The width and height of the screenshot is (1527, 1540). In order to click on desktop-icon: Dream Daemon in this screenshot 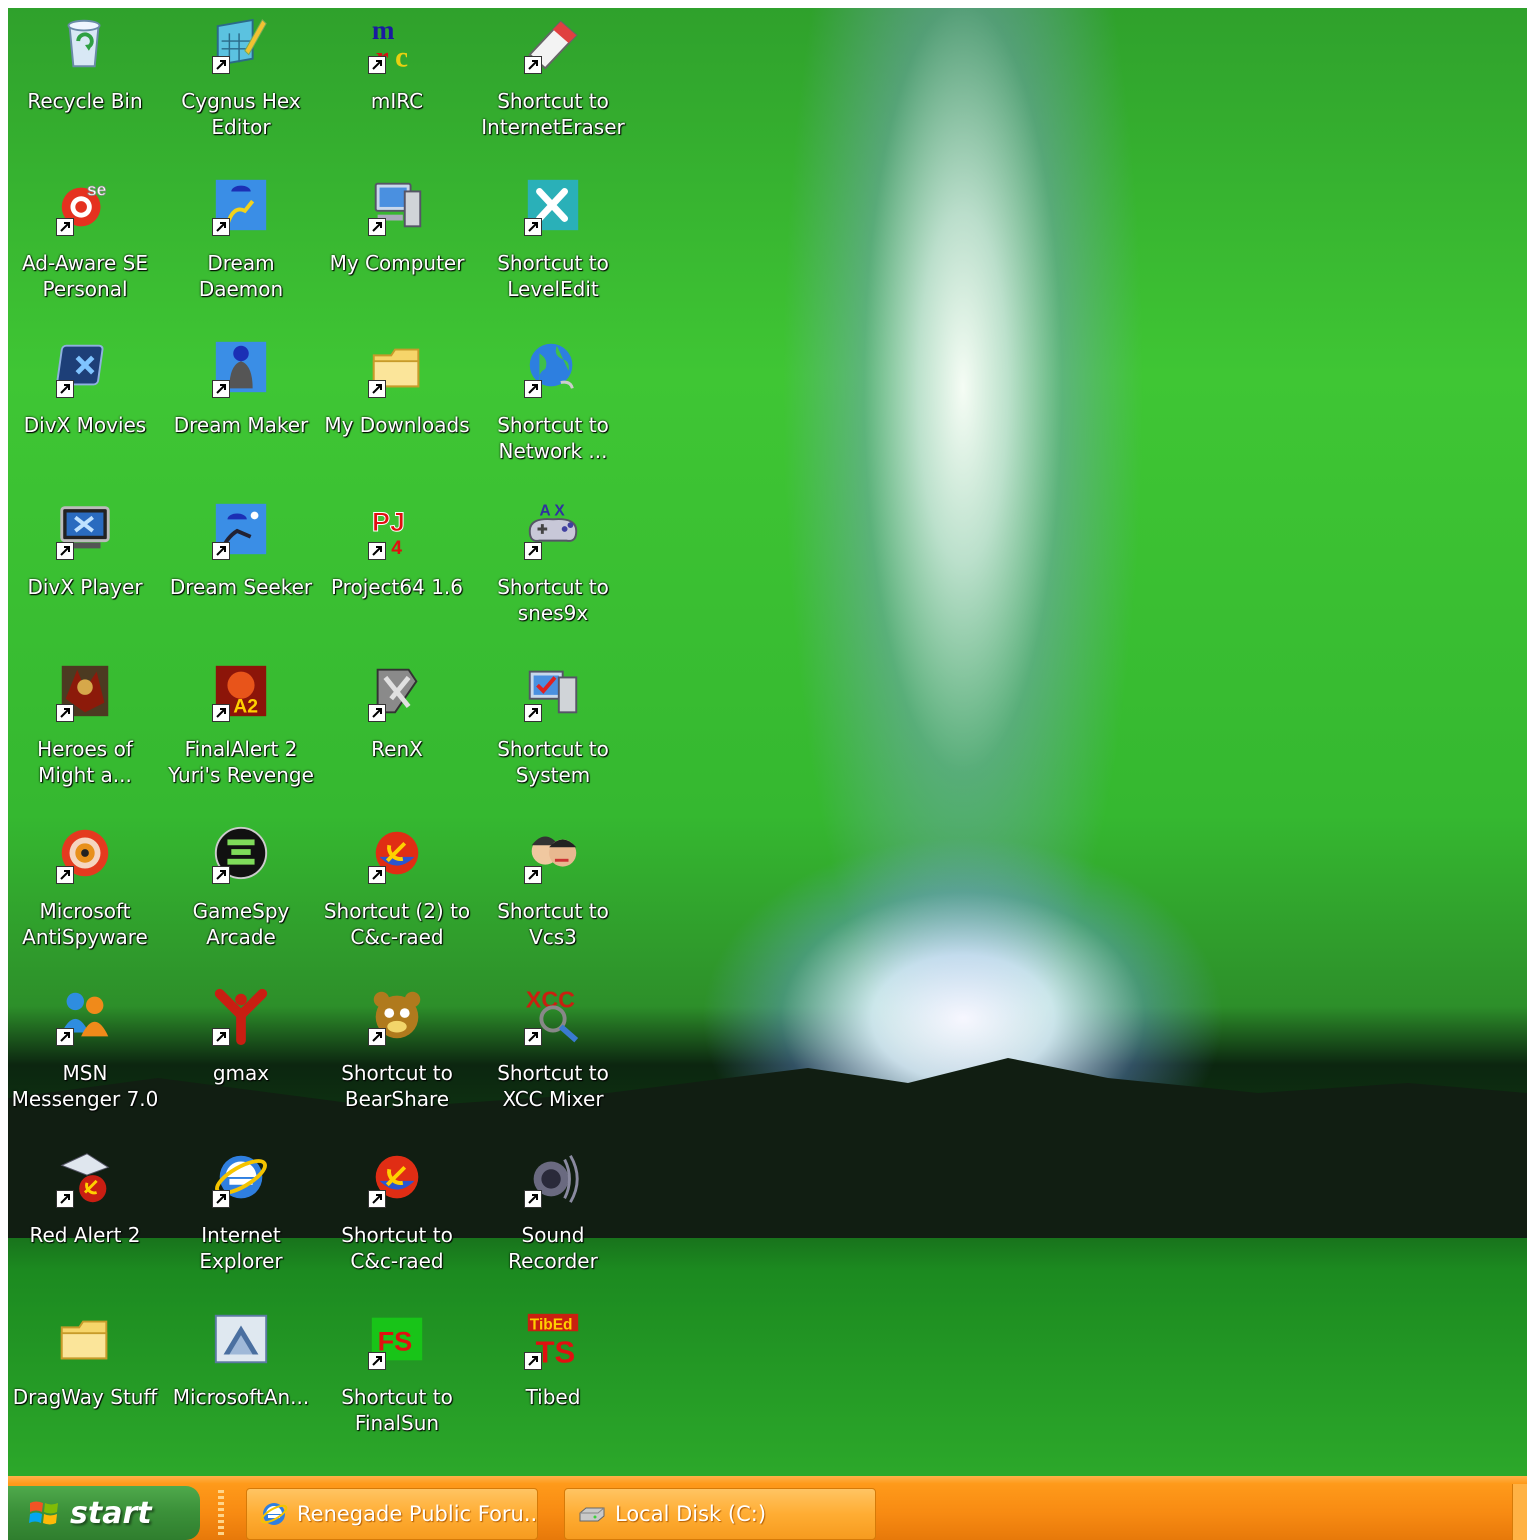, I will do `click(241, 245)`.